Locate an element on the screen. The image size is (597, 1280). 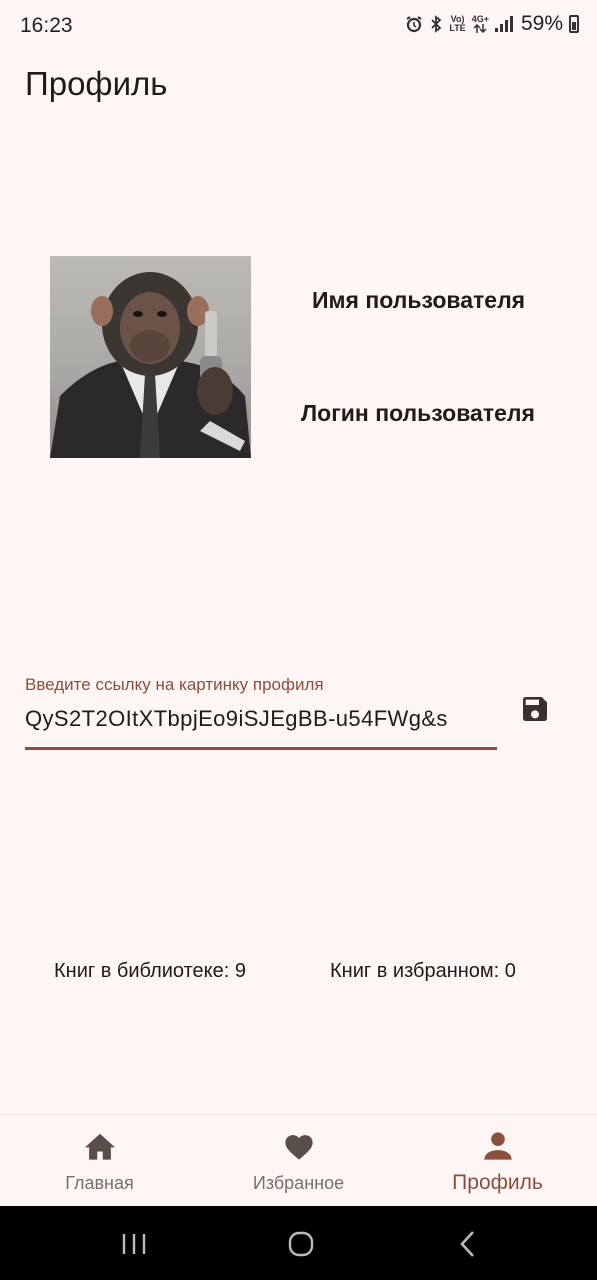
status-time: 16:23 is located at coordinates (46, 25).